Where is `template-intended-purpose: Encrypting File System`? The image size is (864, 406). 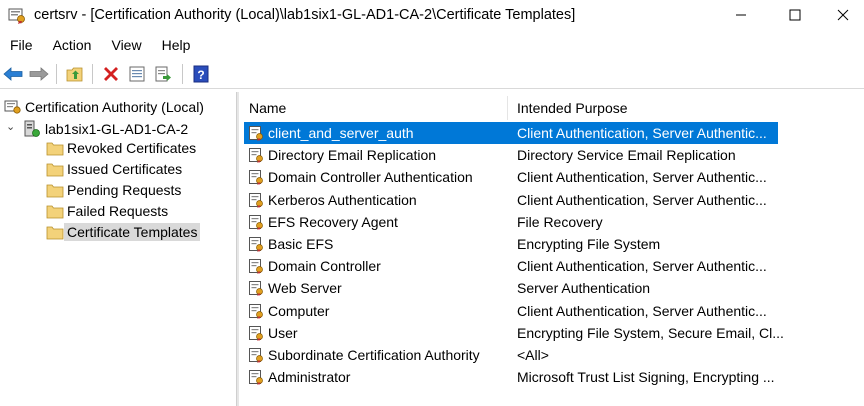 template-intended-purpose: Encrypting File System is located at coordinates (589, 244).